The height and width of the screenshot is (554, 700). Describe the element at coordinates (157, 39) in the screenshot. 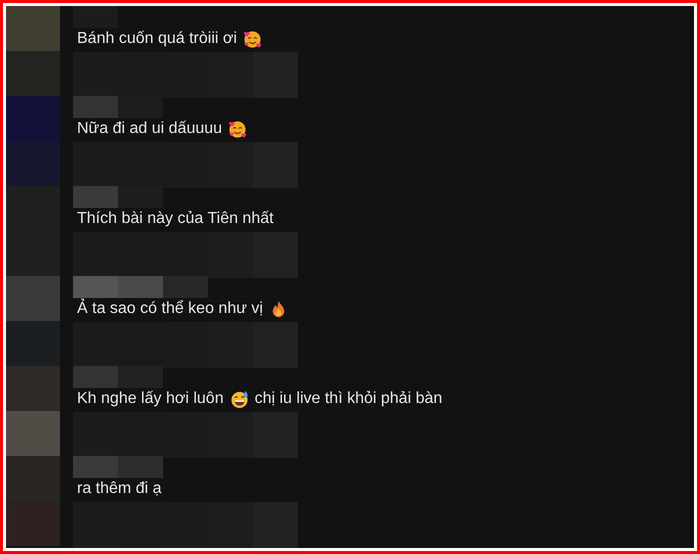

I see `comment-text: Bánh cuốn quá tròiii ơi` at that location.